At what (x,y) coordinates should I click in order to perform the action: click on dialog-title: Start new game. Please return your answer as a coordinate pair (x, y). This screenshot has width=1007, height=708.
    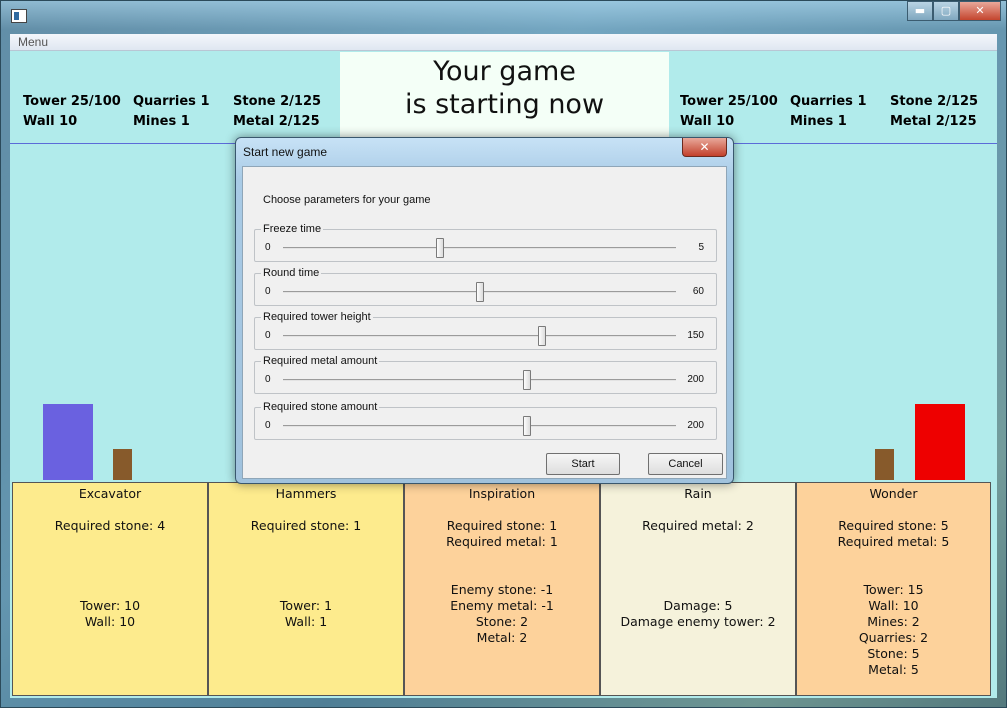
    Looking at the image, I should click on (285, 152).